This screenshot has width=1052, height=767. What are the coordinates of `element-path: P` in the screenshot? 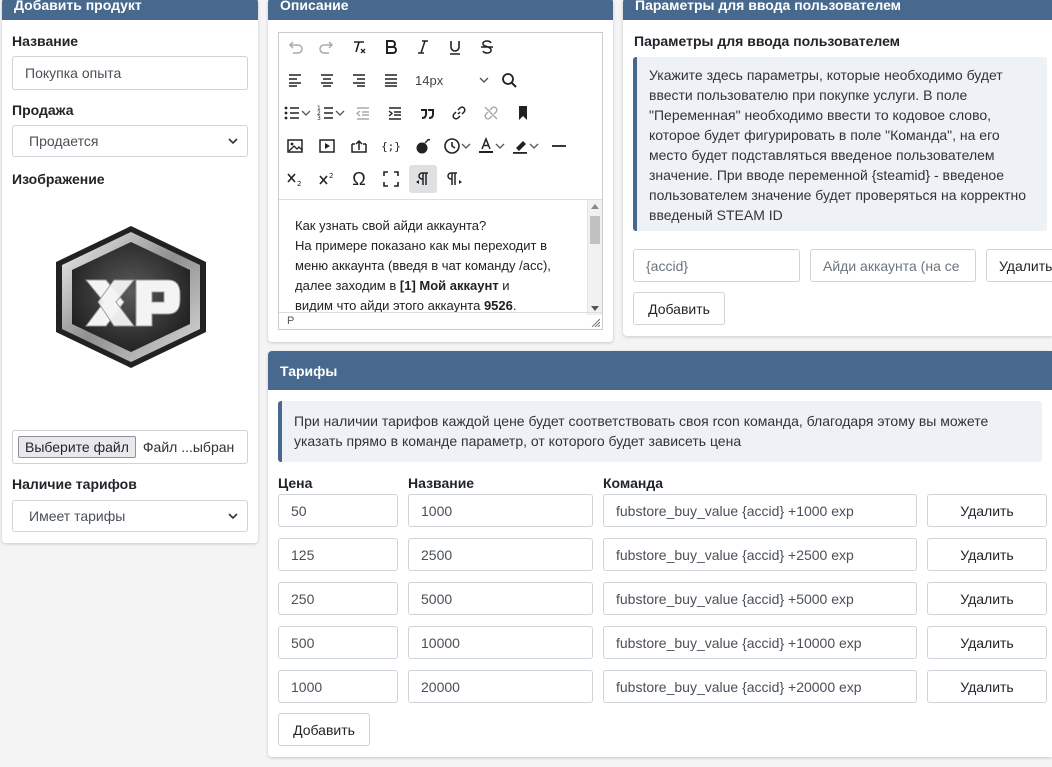 It's located at (291, 321).